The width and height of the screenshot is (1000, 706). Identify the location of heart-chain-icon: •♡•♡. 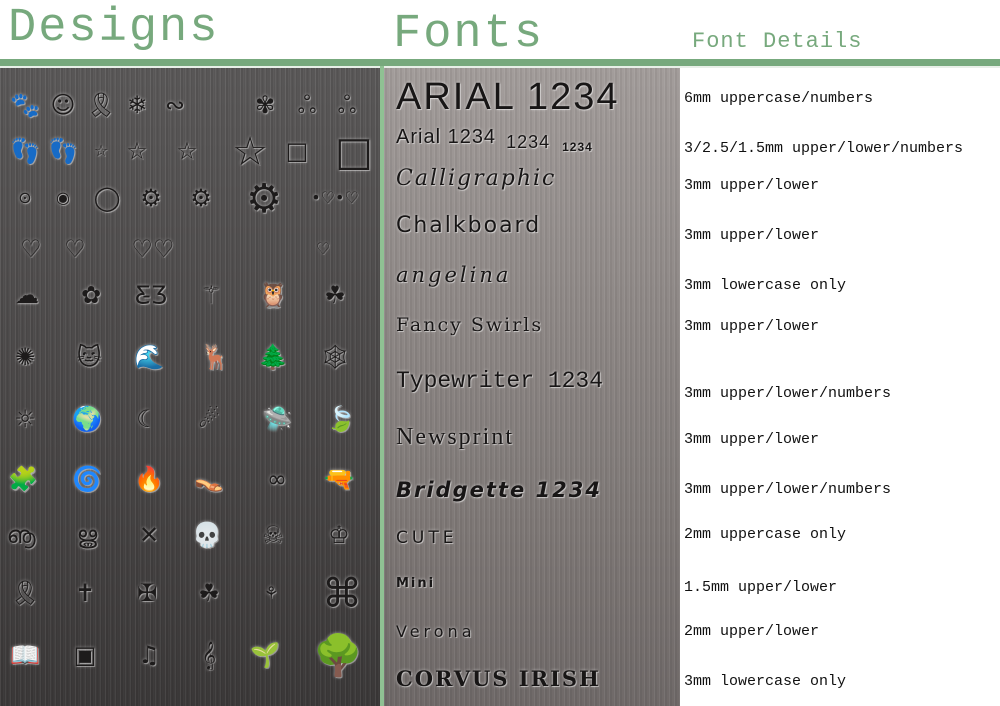
(335, 197).